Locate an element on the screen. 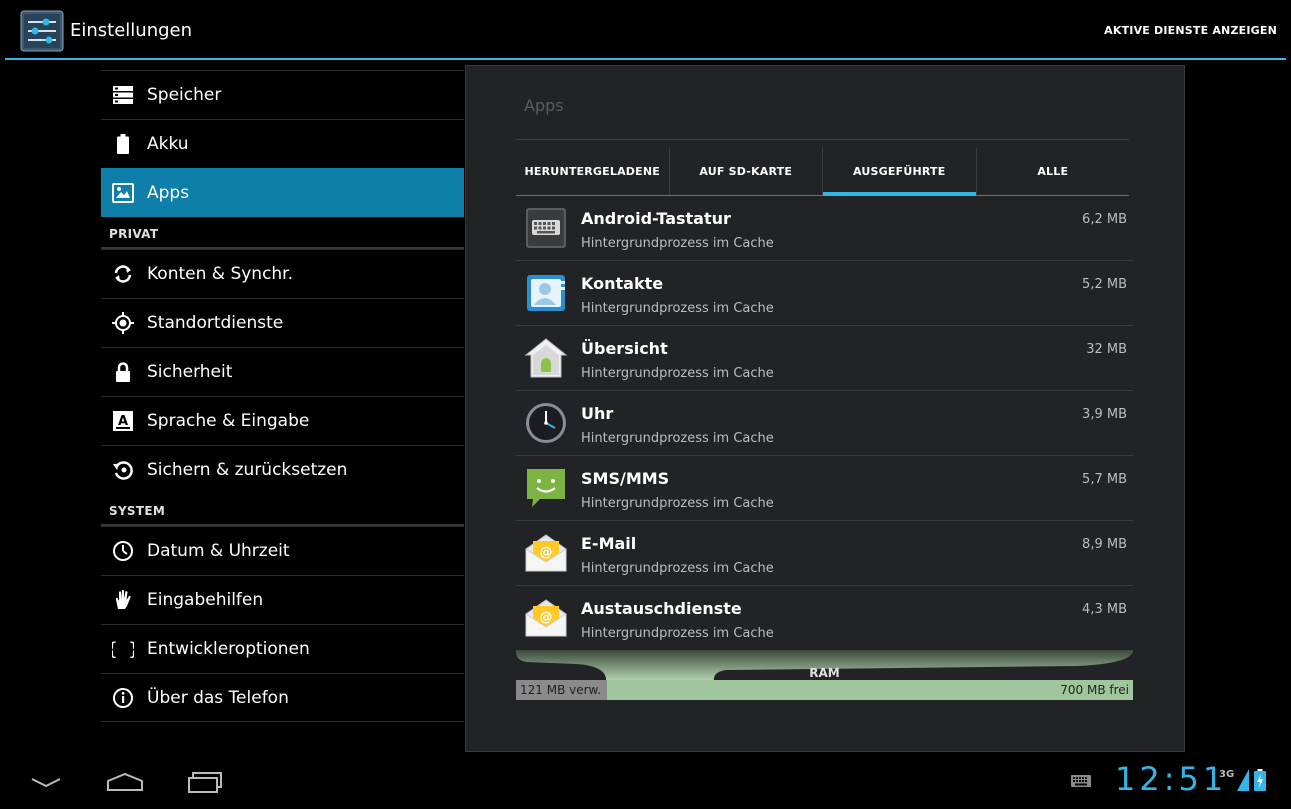 The image size is (1291, 809). app-name: Übersicht is located at coordinates (624, 348).